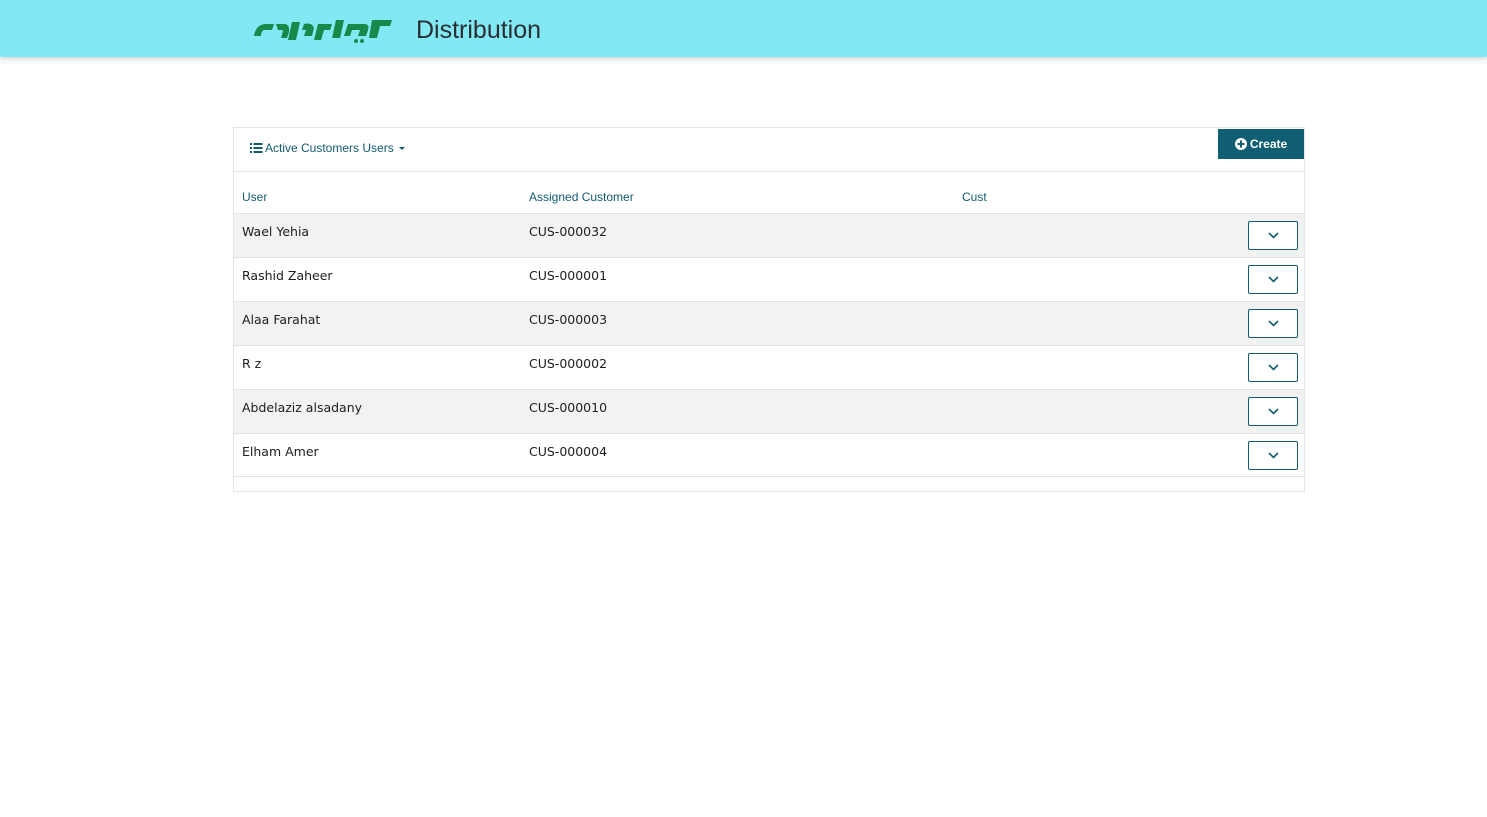 The height and width of the screenshot is (817, 1487). What do you see at coordinates (769, 367) in the screenshot?
I see `table-row: R z CUS-000002` at bounding box center [769, 367].